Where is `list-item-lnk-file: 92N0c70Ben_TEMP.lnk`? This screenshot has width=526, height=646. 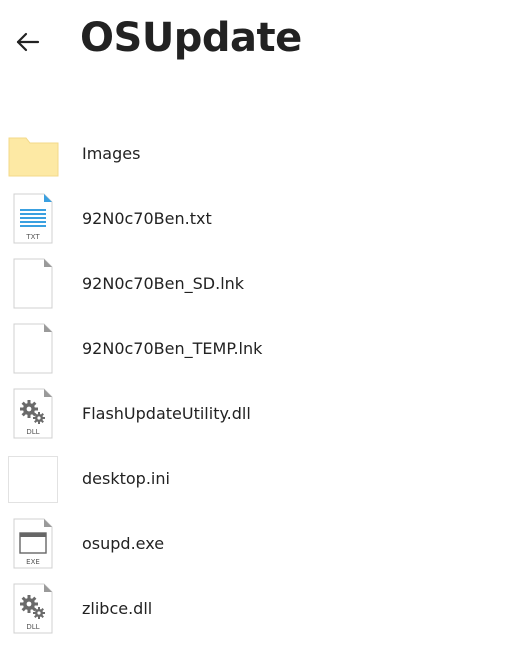
list-item-lnk-file: 92N0c70Ben_TEMP.lnk is located at coordinates (263, 349).